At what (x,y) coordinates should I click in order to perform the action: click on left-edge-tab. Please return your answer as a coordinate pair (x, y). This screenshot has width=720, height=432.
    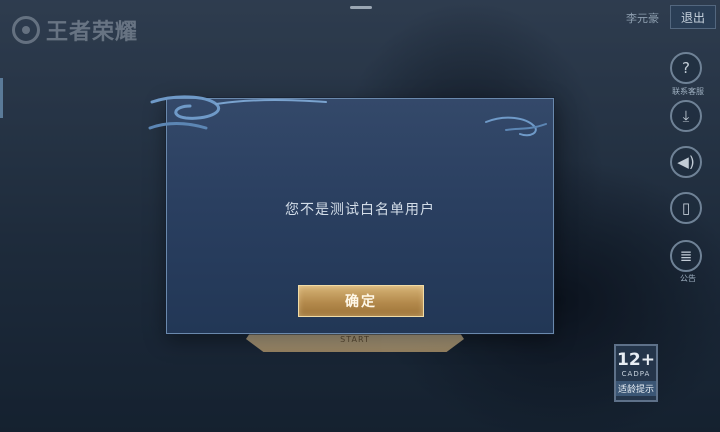
    Looking at the image, I should click on (1, 98).